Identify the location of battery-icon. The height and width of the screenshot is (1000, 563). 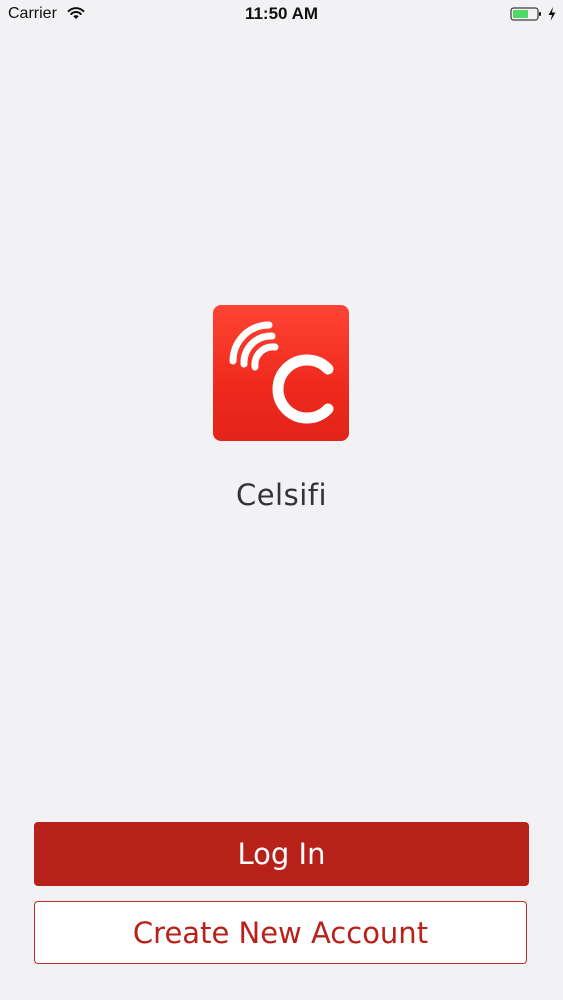
(526, 14).